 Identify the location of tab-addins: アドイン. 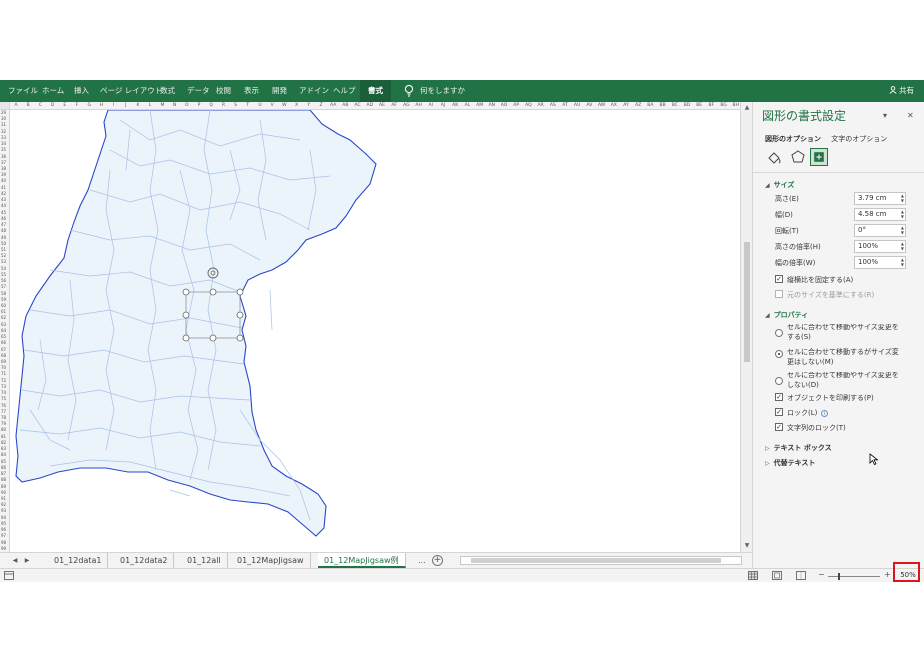
(314, 91).